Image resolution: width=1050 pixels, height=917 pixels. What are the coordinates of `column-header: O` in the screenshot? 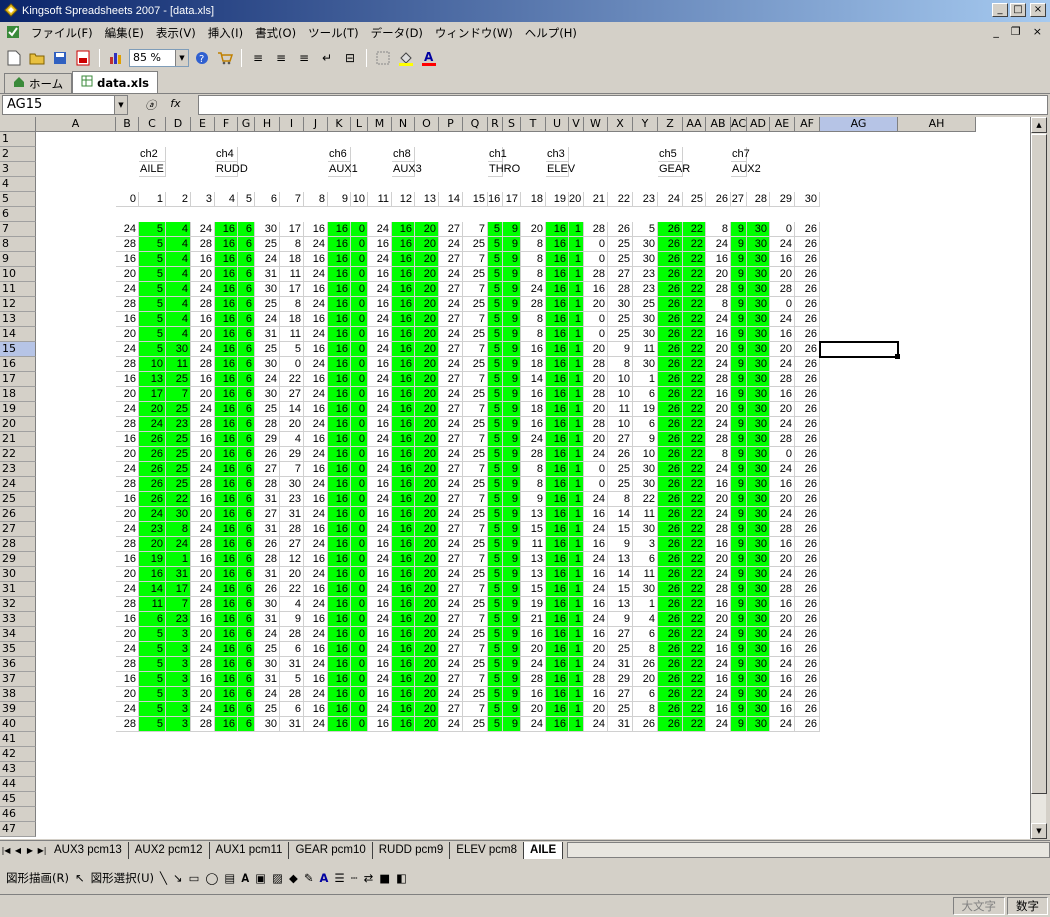 It's located at (427, 124).